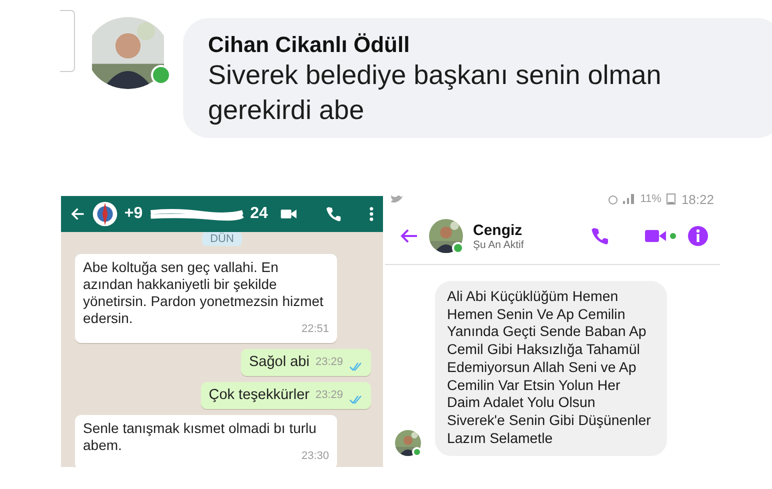 The height and width of the screenshot is (489, 772). Describe the element at coordinates (671, 199) in the screenshot. I see `battery-icon` at that location.